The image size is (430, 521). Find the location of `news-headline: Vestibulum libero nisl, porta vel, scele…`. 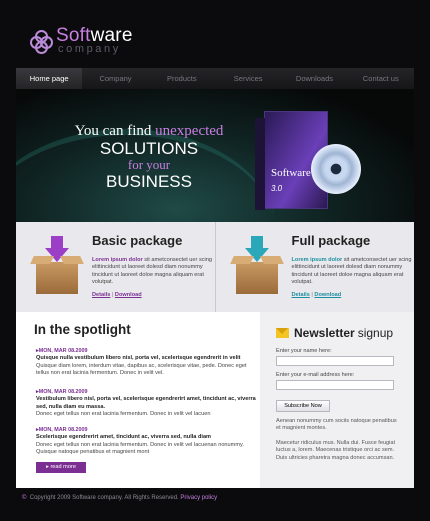

news-headline: Vestibulum libero nisl, porta vel, scele… is located at coordinates (147, 403).